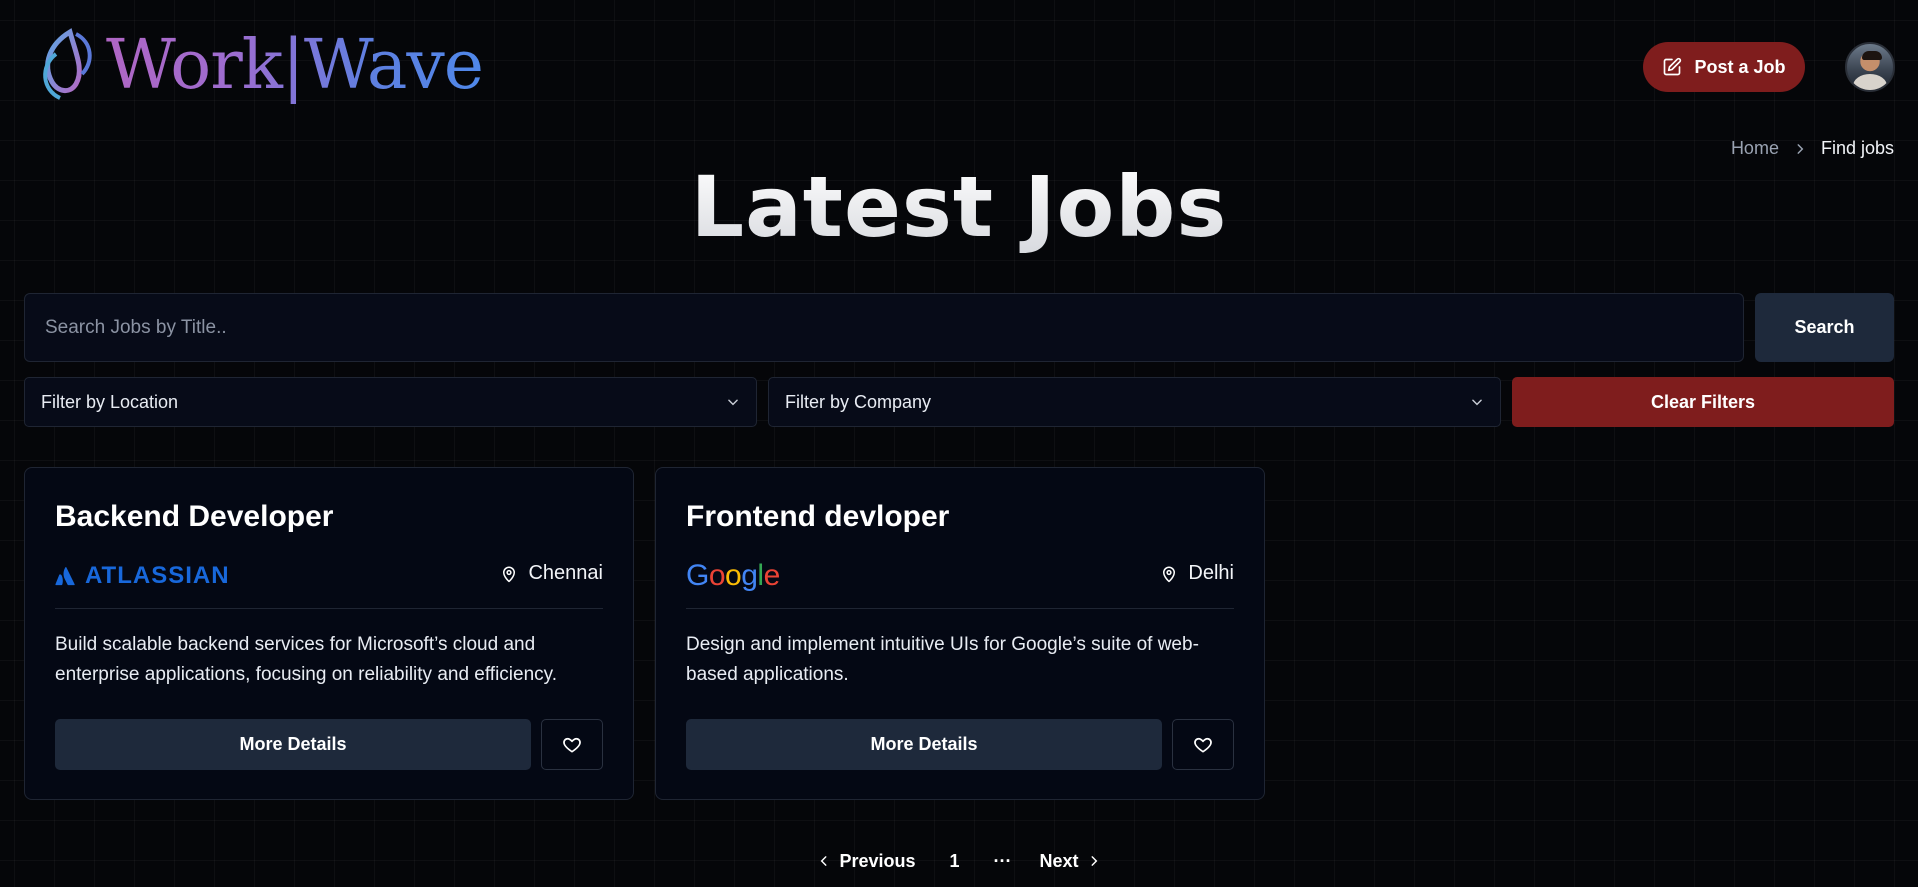 This screenshot has width=1918, height=887. Describe the element at coordinates (110, 401) in the screenshot. I see `location-filter-label: Filter by Location` at that location.